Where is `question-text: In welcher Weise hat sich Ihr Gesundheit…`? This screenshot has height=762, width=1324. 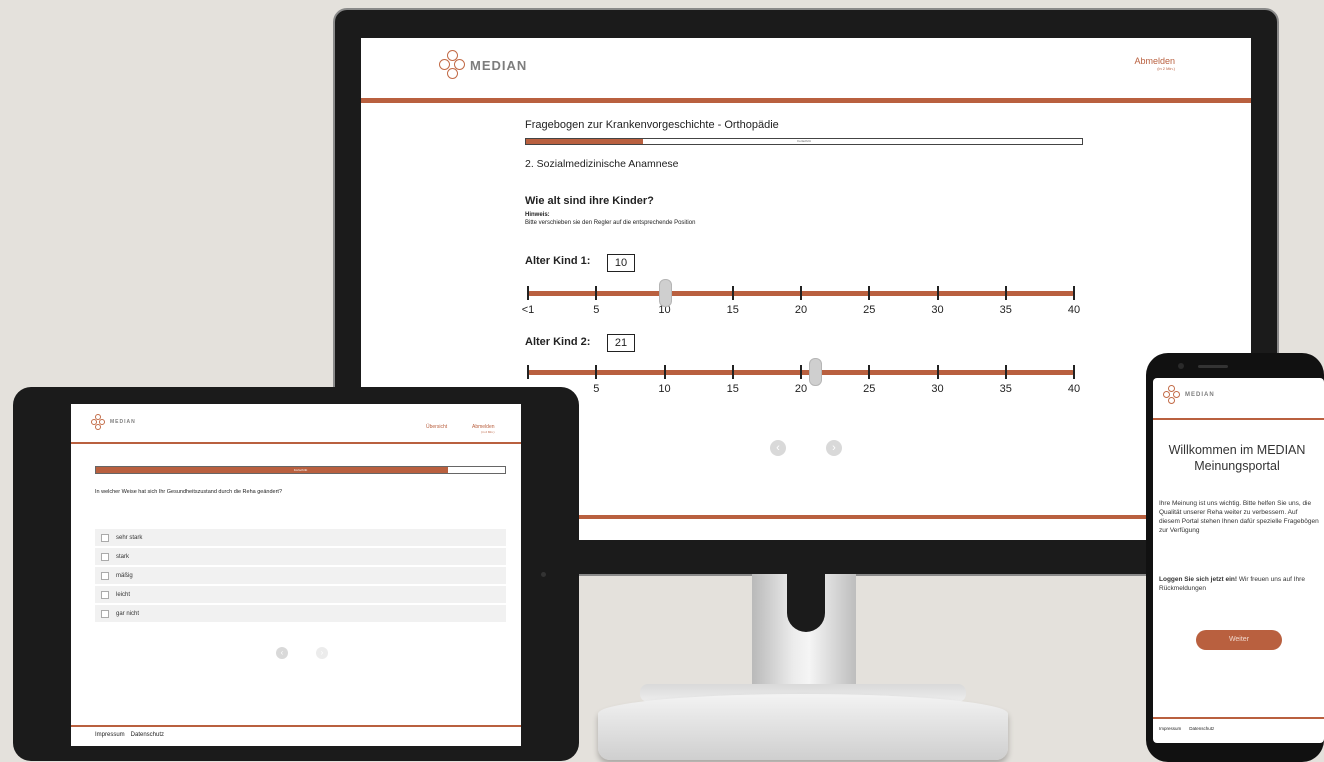 question-text: In welcher Weise hat sich Ihr Gesundheit… is located at coordinates (189, 492).